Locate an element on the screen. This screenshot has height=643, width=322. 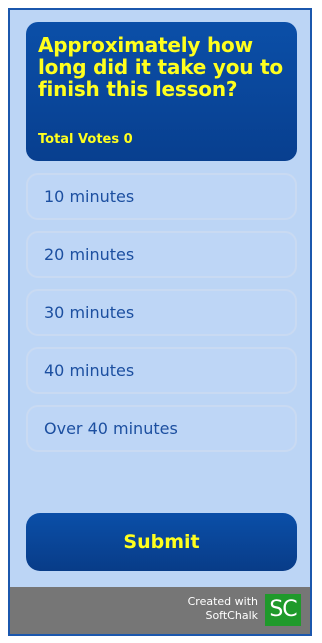
option-30-minutes: 30 minutes is located at coordinates (161, 312).